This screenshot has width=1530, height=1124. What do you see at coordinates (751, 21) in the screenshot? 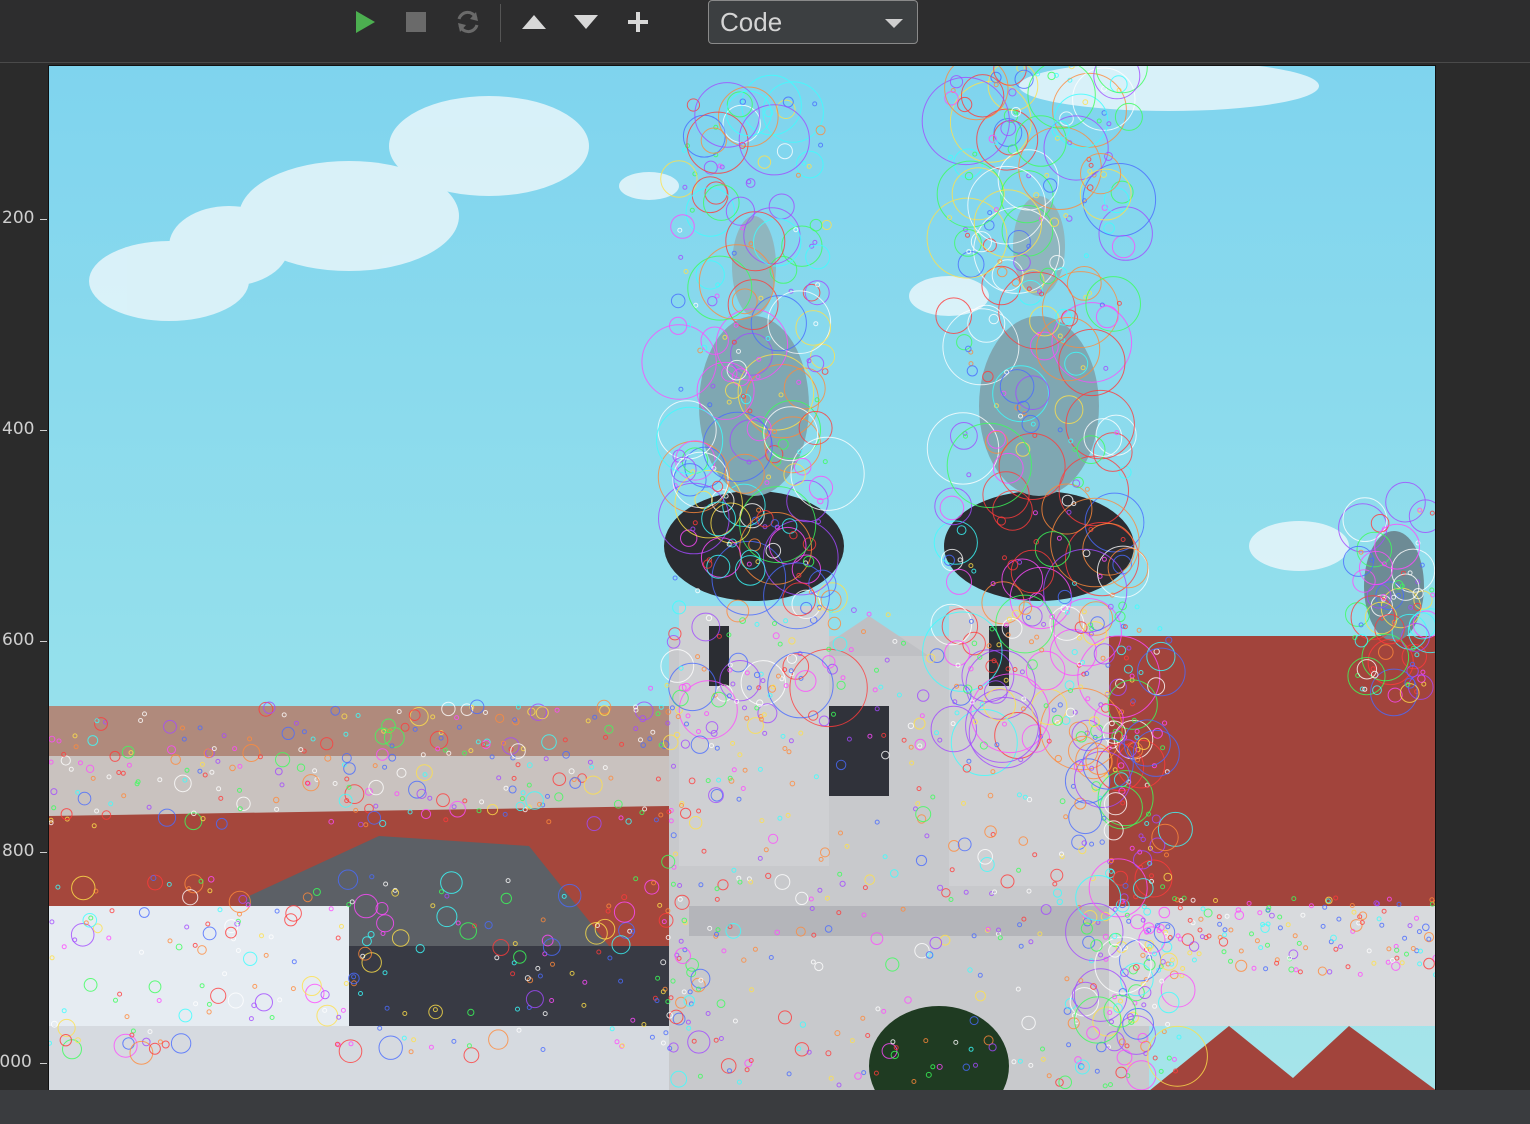
I see `cell-type-label: Code` at bounding box center [751, 21].